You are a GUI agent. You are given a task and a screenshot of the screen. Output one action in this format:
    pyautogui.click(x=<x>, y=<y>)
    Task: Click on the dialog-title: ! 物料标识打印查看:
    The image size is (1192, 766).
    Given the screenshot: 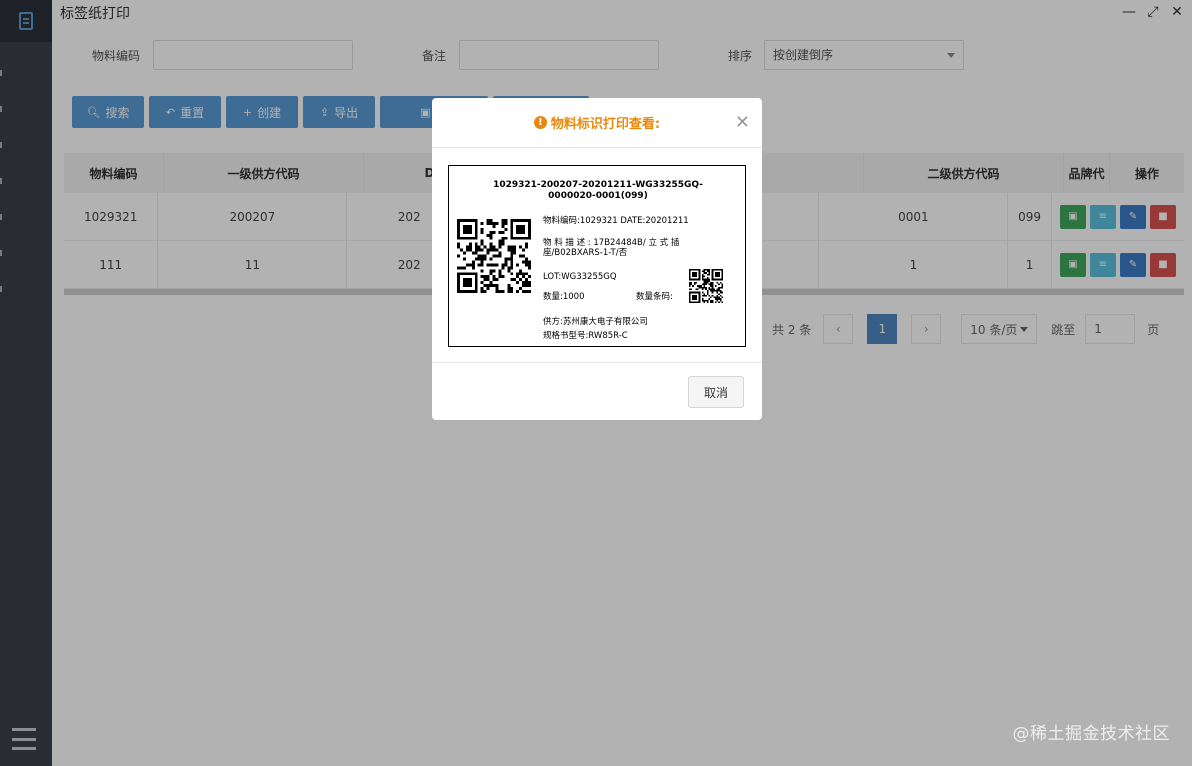 What is the action you would take?
    pyautogui.click(x=597, y=122)
    